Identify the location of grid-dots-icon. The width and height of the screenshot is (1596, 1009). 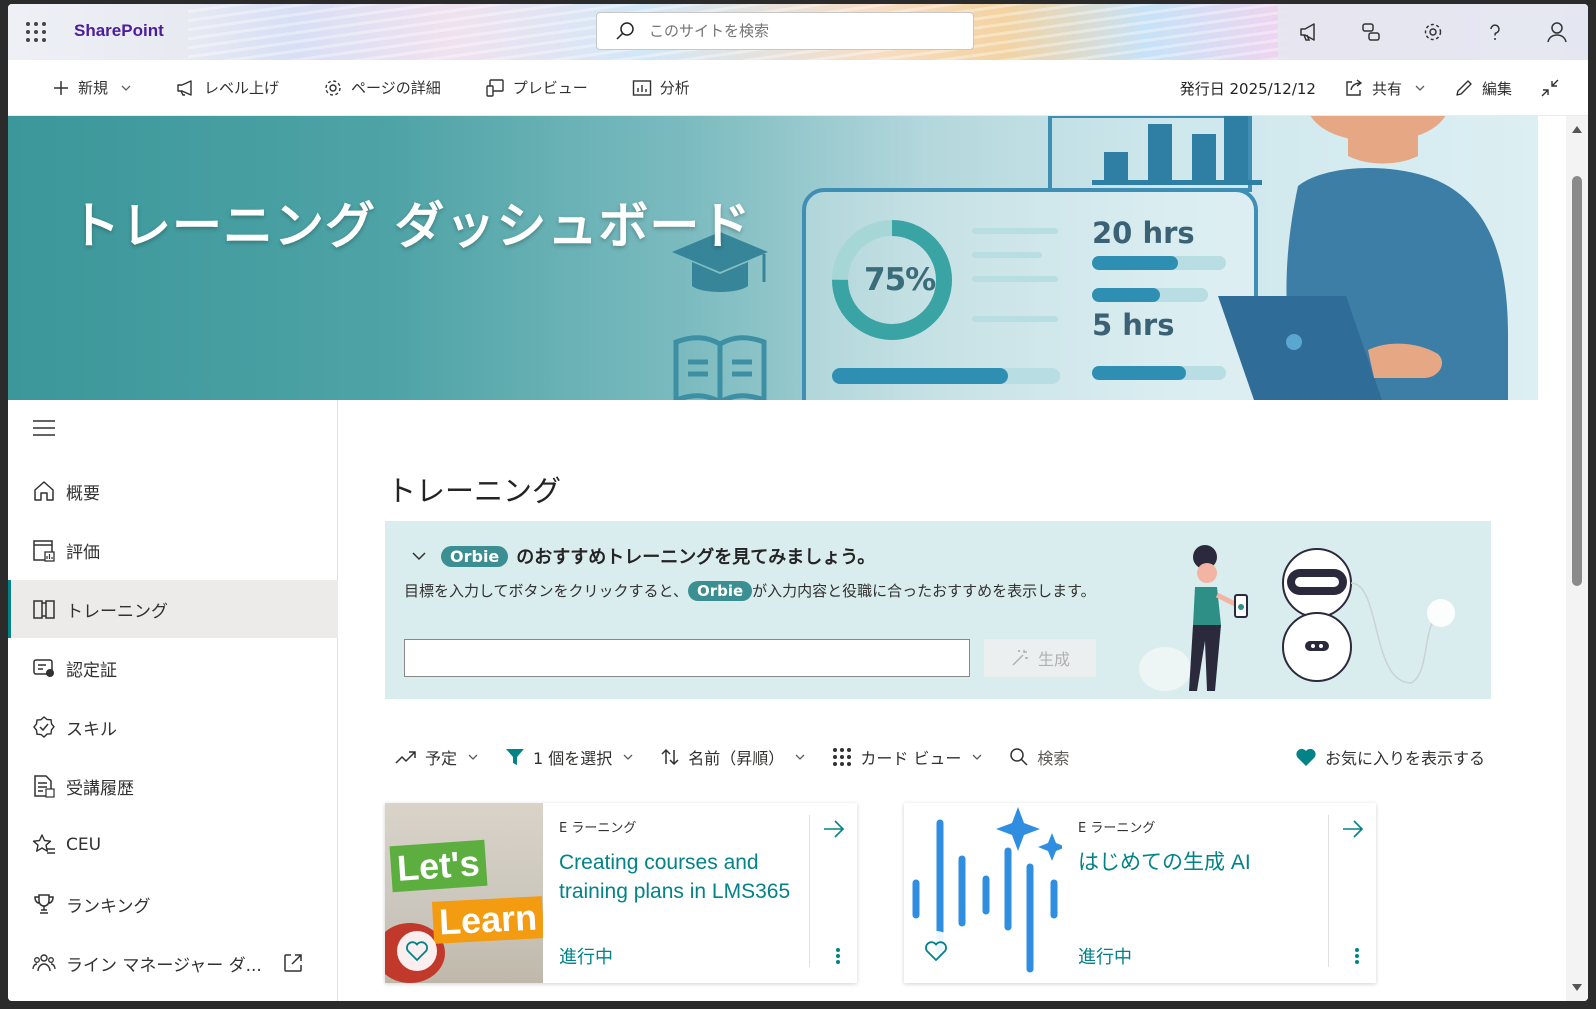
(842, 757).